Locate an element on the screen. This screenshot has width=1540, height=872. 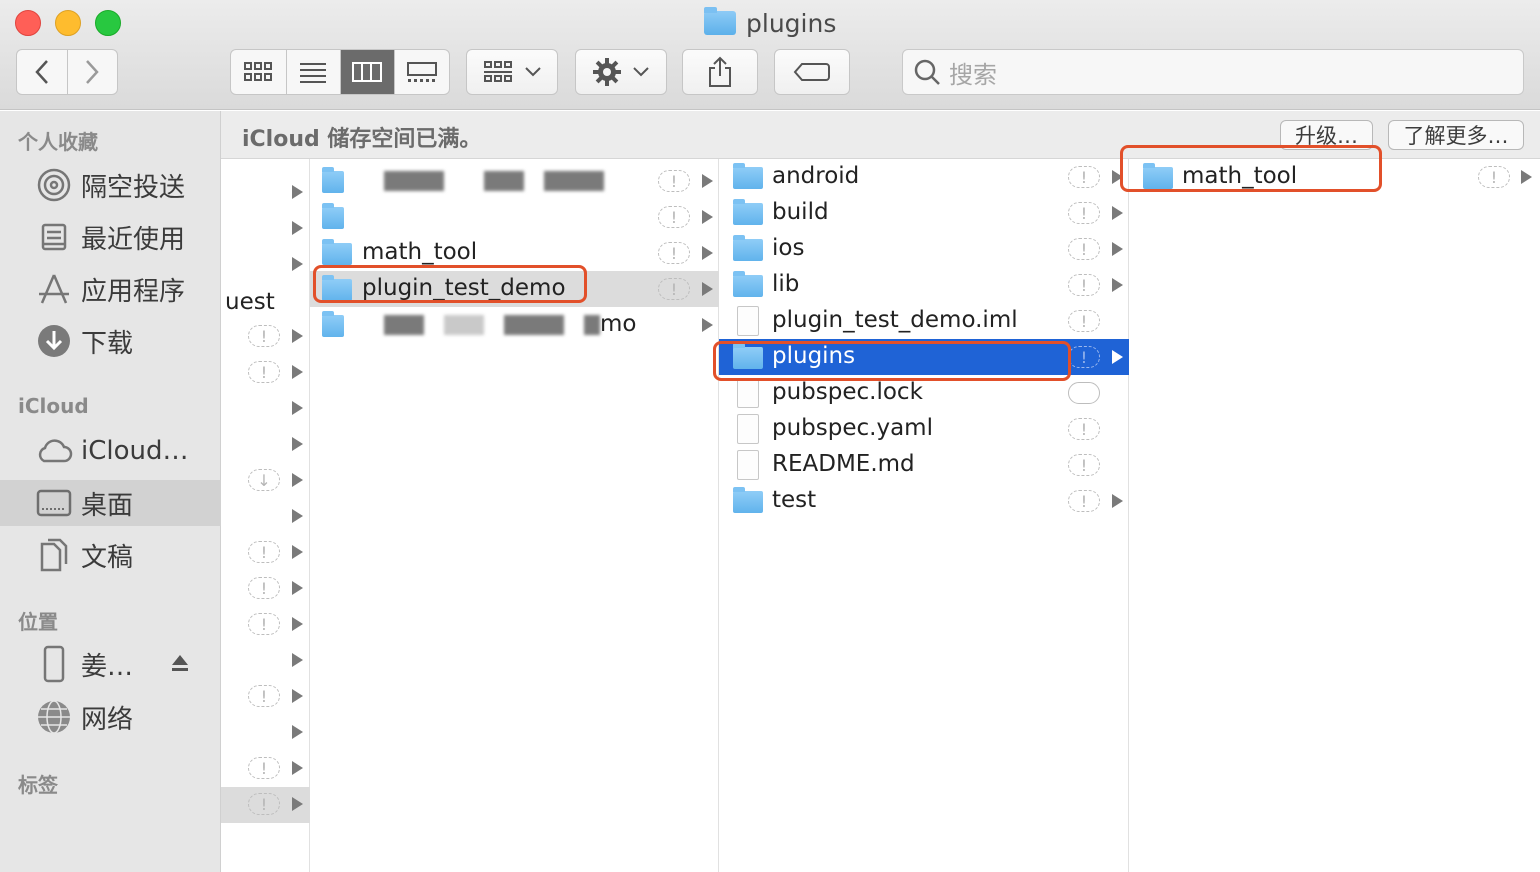
sidebar-item-downloads: 下载 is located at coordinates (110, 341).